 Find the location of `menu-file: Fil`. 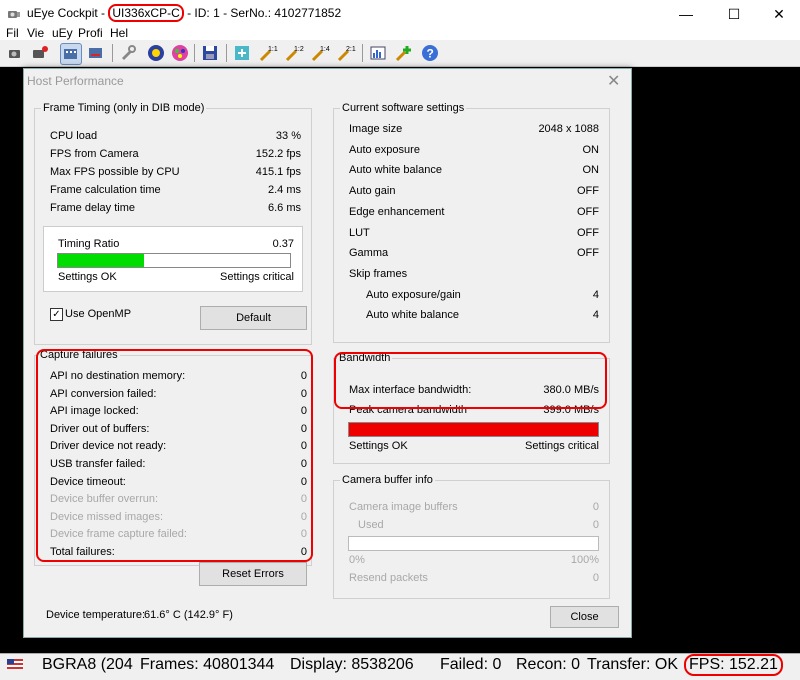

menu-file: Fil is located at coordinates (12, 34).